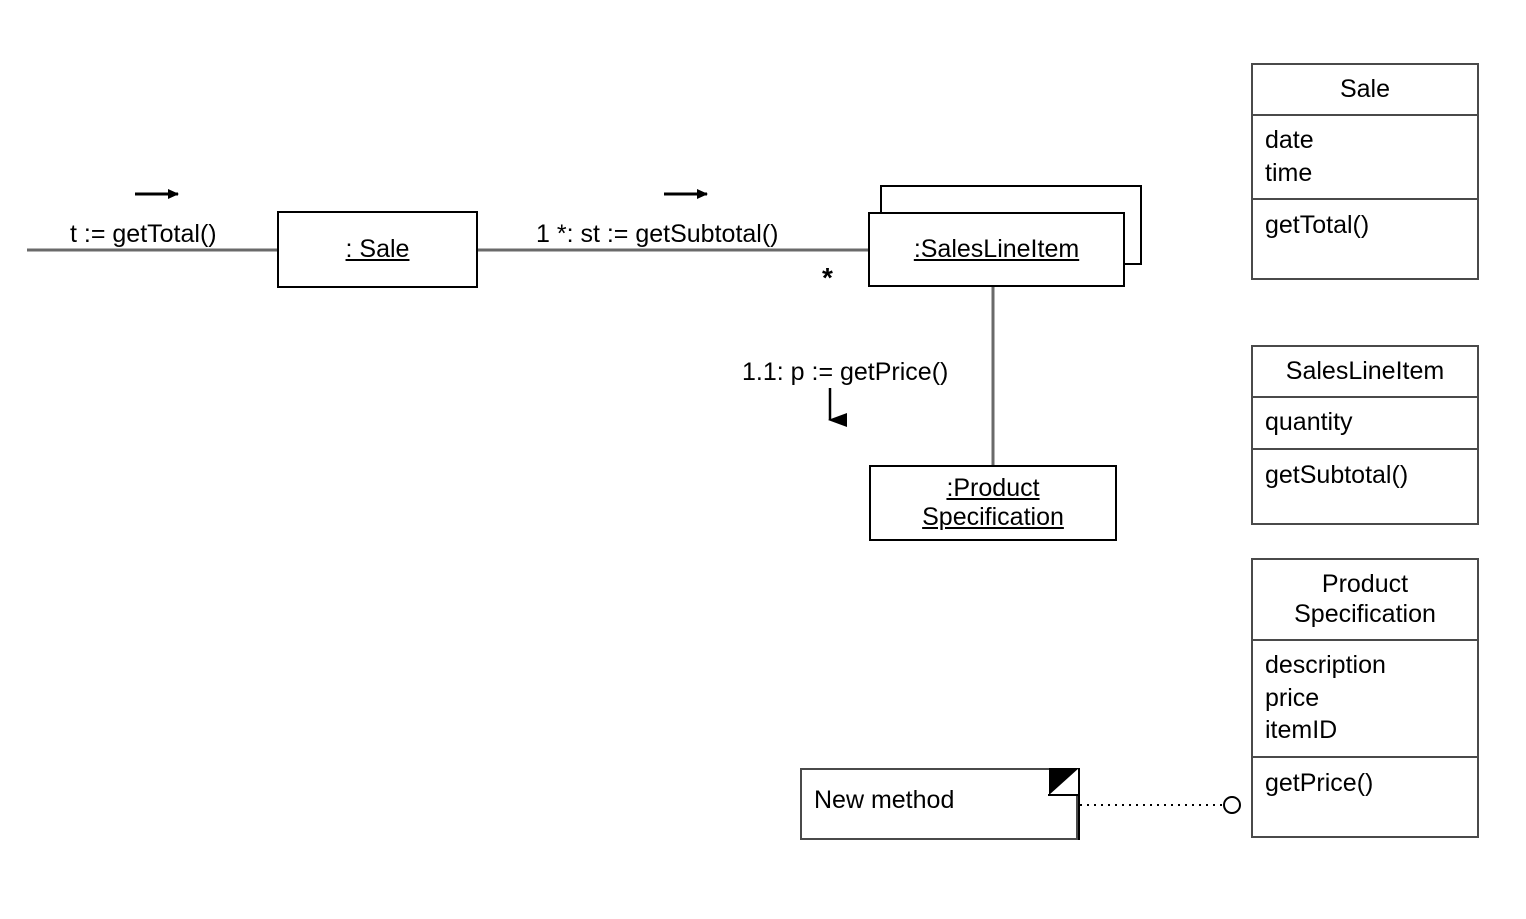 This screenshot has height=919, width=1526. What do you see at coordinates (1365, 600) in the screenshot?
I see `class-name-productSpecification: Product Specification` at bounding box center [1365, 600].